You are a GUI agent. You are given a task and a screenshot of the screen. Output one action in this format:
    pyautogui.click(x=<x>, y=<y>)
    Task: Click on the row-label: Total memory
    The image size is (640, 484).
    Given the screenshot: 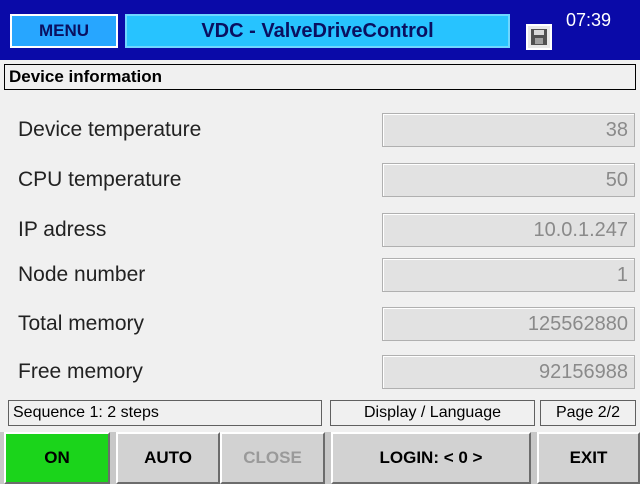 What is the action you would take?
    pyautogui.click(x=81, y=323)
    